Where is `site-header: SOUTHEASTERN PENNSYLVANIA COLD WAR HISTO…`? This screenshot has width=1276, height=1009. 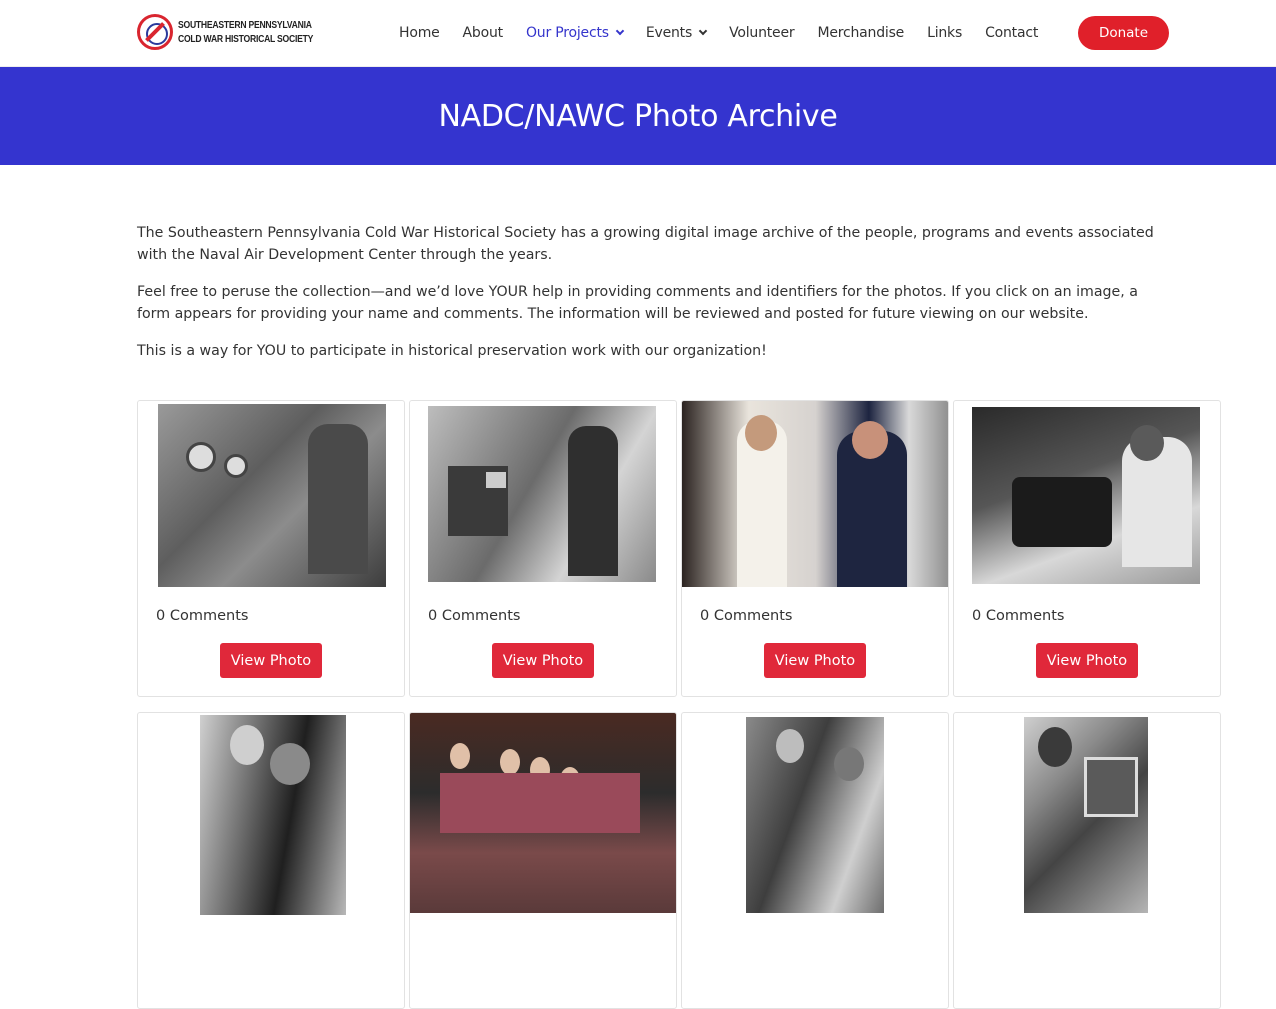
site-header: SOUTHEASTERN PENNSYLVANIA COLD WAR HISTO… is located at coordinates (638, 33).